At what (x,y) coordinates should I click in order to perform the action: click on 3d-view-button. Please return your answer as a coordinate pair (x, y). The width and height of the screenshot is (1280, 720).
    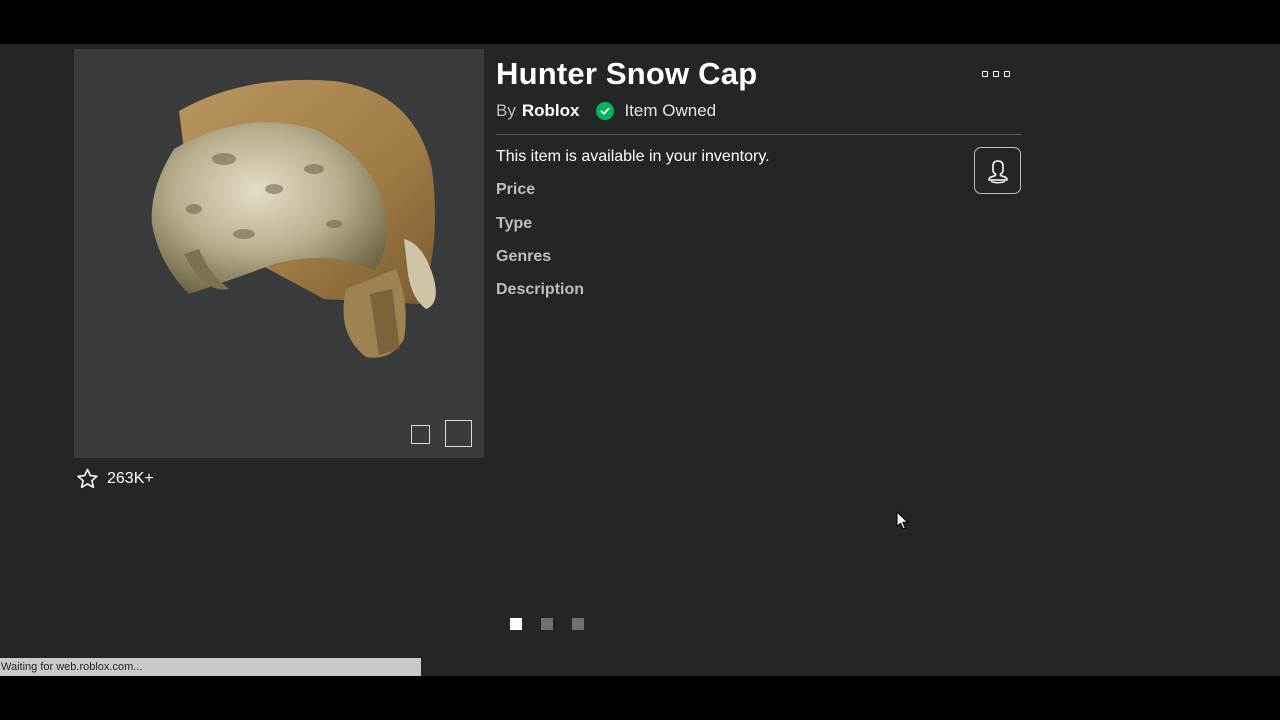
    Looking at the image, I should click on (458, 433).